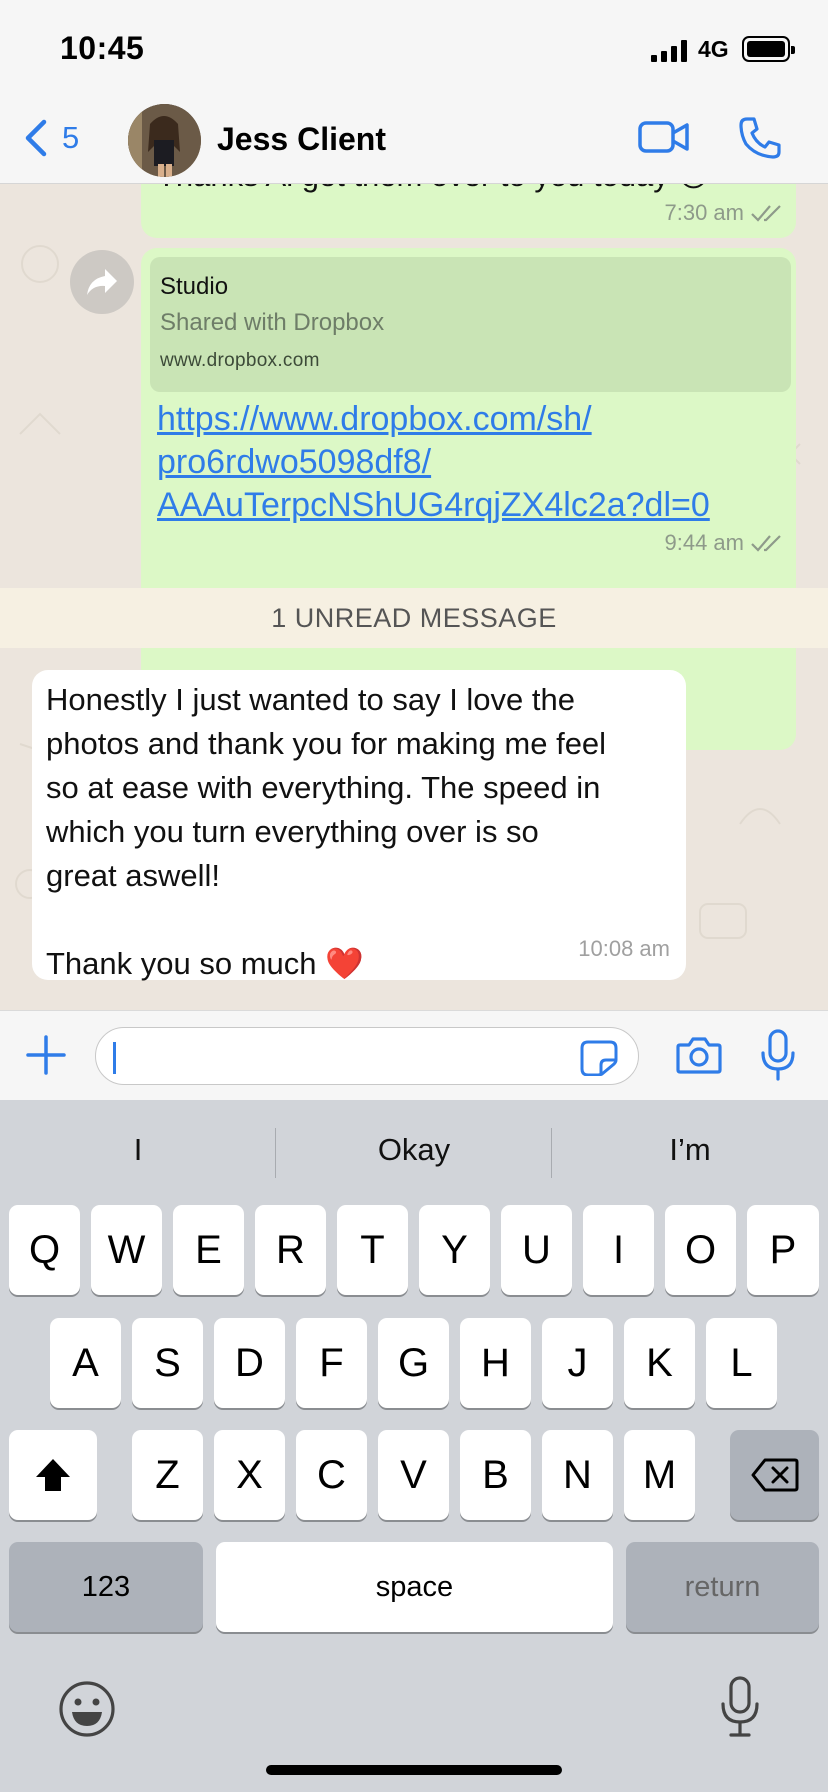 The height and width of the screenshot is (1792, 828). I want to click on key-s: S, so click(167, 1363).